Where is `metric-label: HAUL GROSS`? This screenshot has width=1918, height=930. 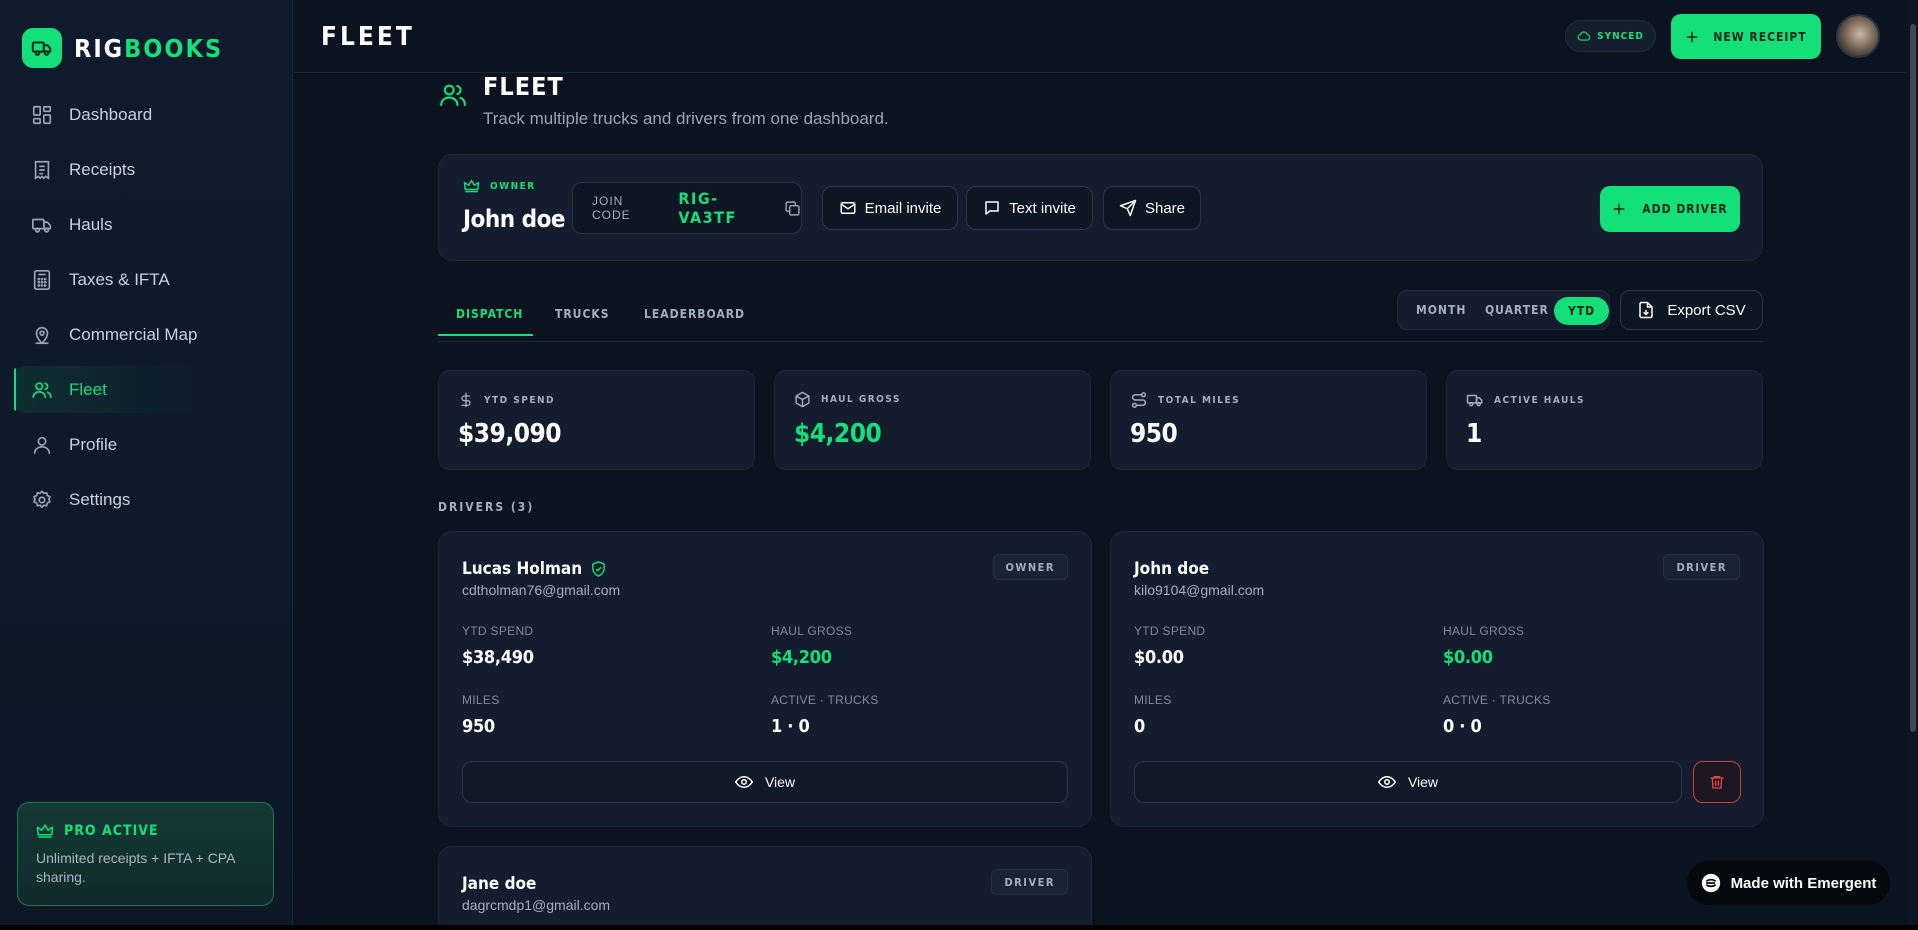
metric-label: HAUL GROSS is located at coordinates (812, 631).